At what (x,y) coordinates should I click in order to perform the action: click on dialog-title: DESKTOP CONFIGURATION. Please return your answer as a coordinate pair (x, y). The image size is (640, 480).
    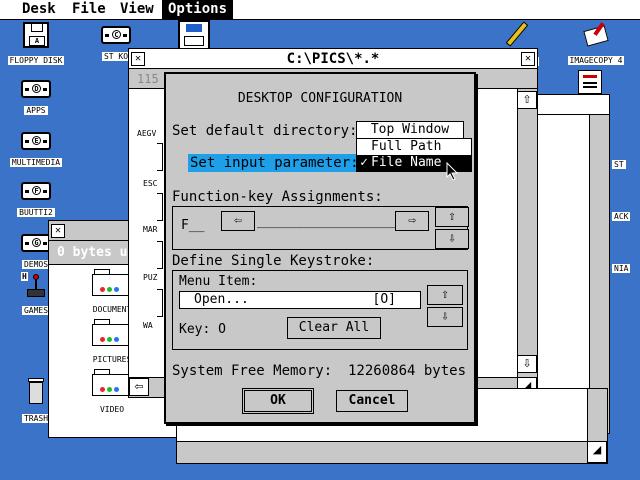
    Looking at the image, I should click on (320, 98).